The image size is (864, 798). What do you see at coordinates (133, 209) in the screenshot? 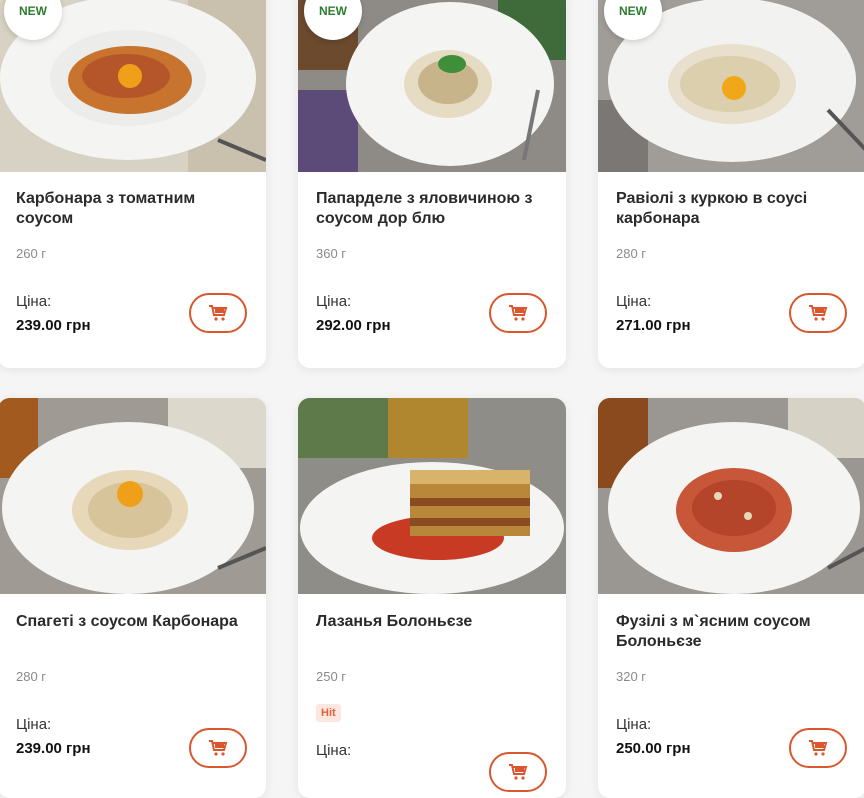
I see `product-title: Карбонара з томатним соусом` at bounding box center [133, 209].